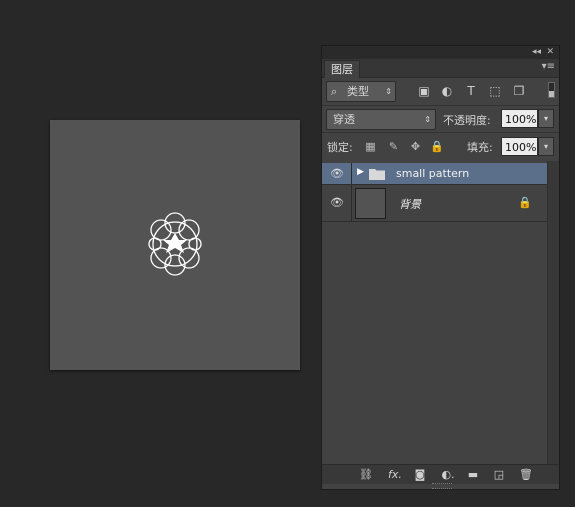  I want to click on filter-row: ⌕ 类型 ⇕ ▣ ◐ T ⬚ ❐, so click(440, 91).